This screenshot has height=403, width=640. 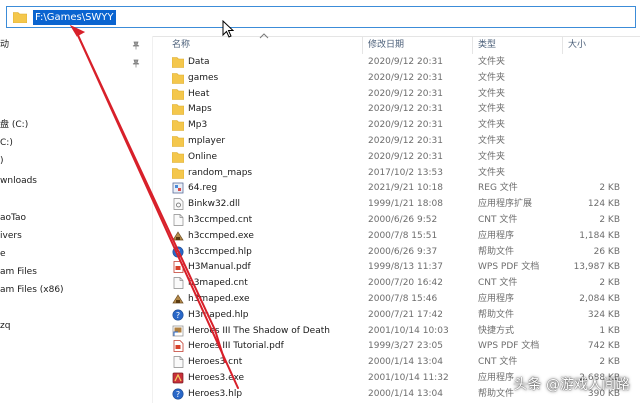 I want to click on file-row: h3maped.exe 2000/7/8 15:46 应用程序 2,084 KB, so click(x=320, y=299).